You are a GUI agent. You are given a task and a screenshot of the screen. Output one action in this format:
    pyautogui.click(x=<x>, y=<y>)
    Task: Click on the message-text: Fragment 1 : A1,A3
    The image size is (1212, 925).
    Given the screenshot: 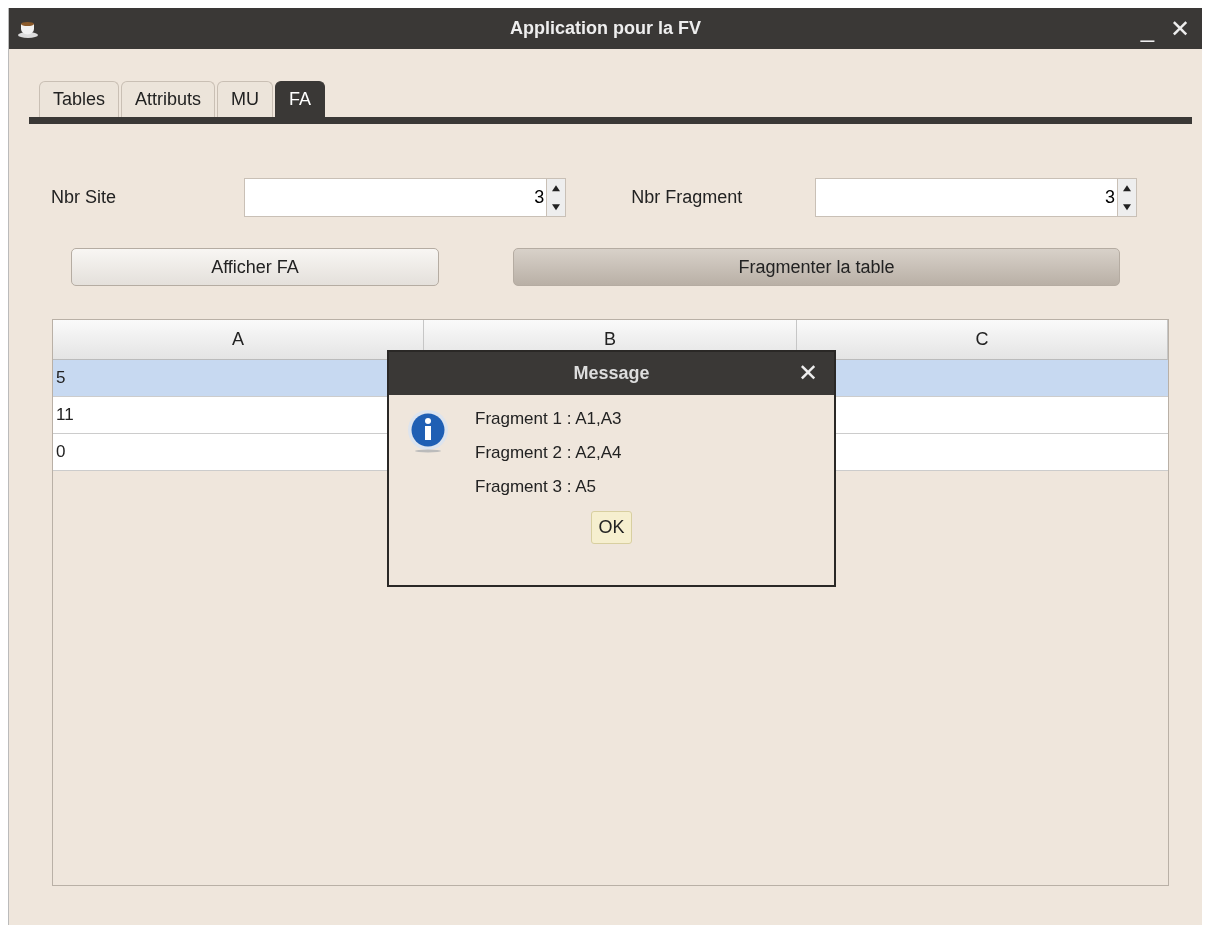 What is the action you would take?
    pyautogui.click(x=548, y=419)
    